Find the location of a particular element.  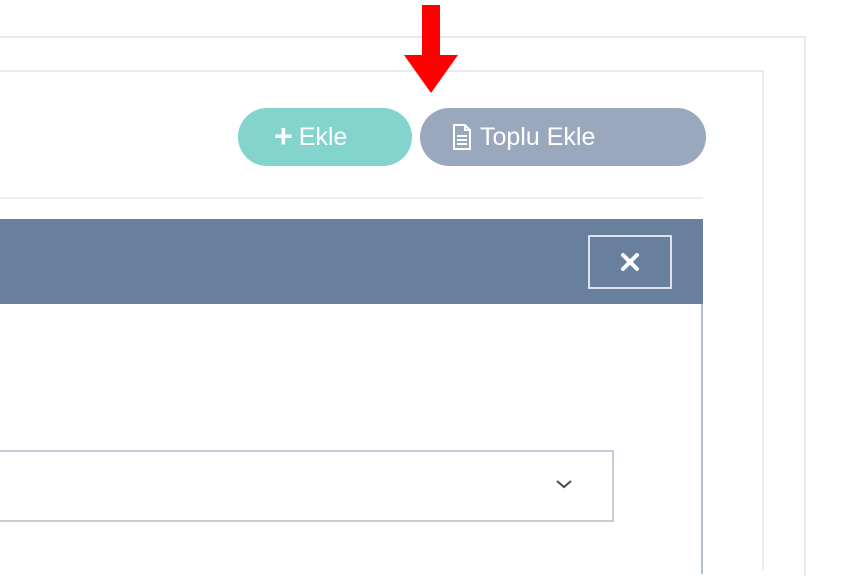

close-button is located at coordinates (630, 262).